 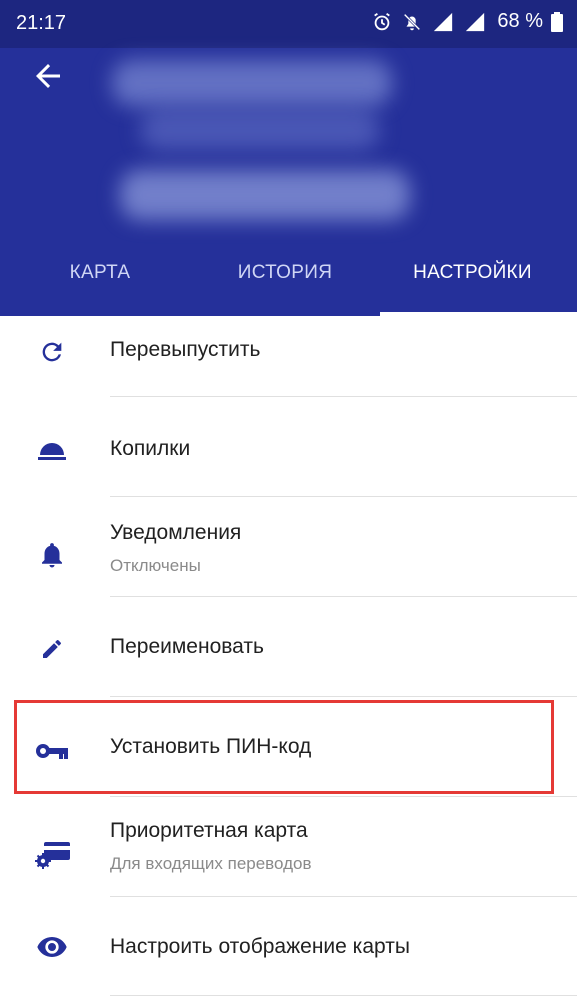 I want to click on card-gear-icon, so click(x=52, y=855).